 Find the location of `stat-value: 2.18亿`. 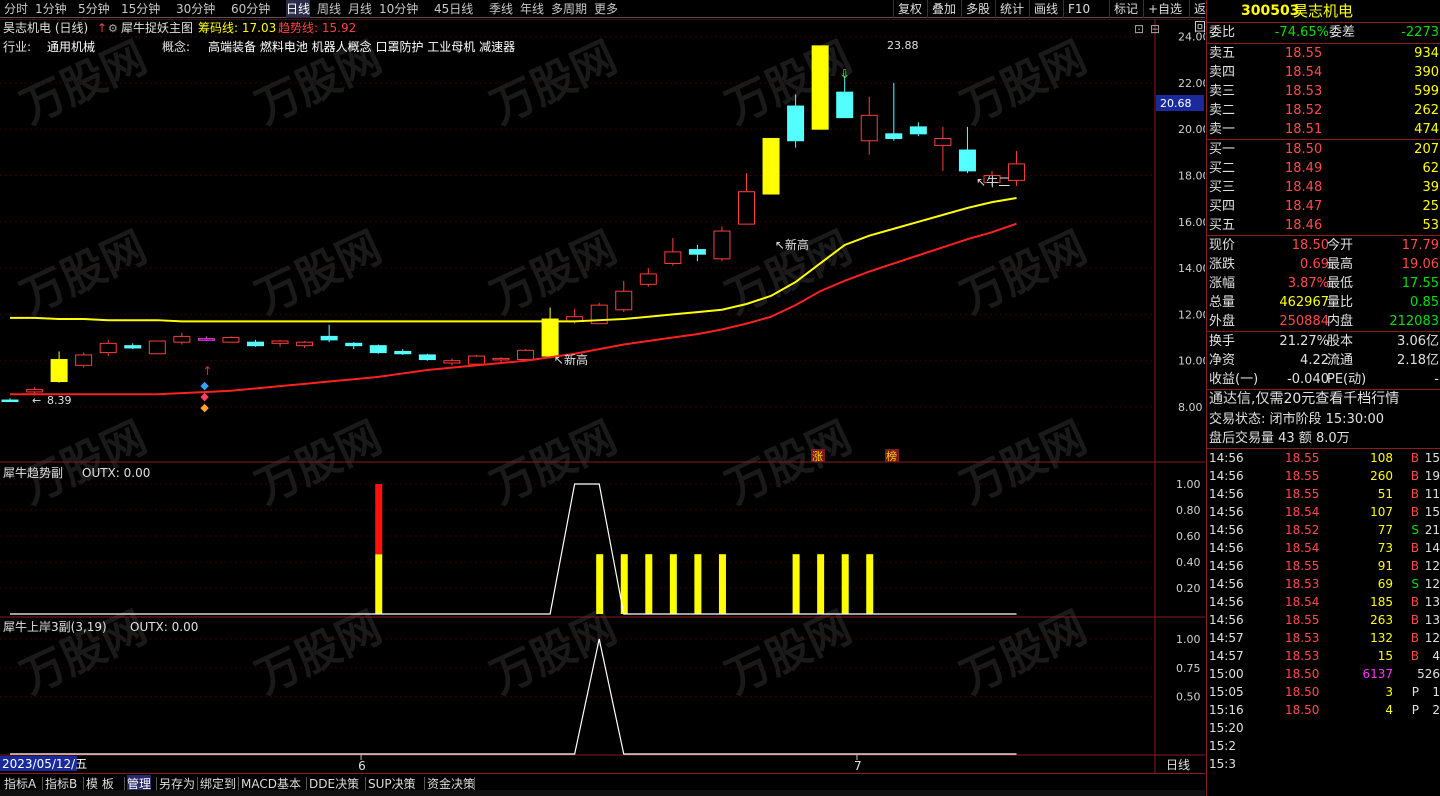

stat-value: 2.18亿 is located at coordinates (1418, 360).